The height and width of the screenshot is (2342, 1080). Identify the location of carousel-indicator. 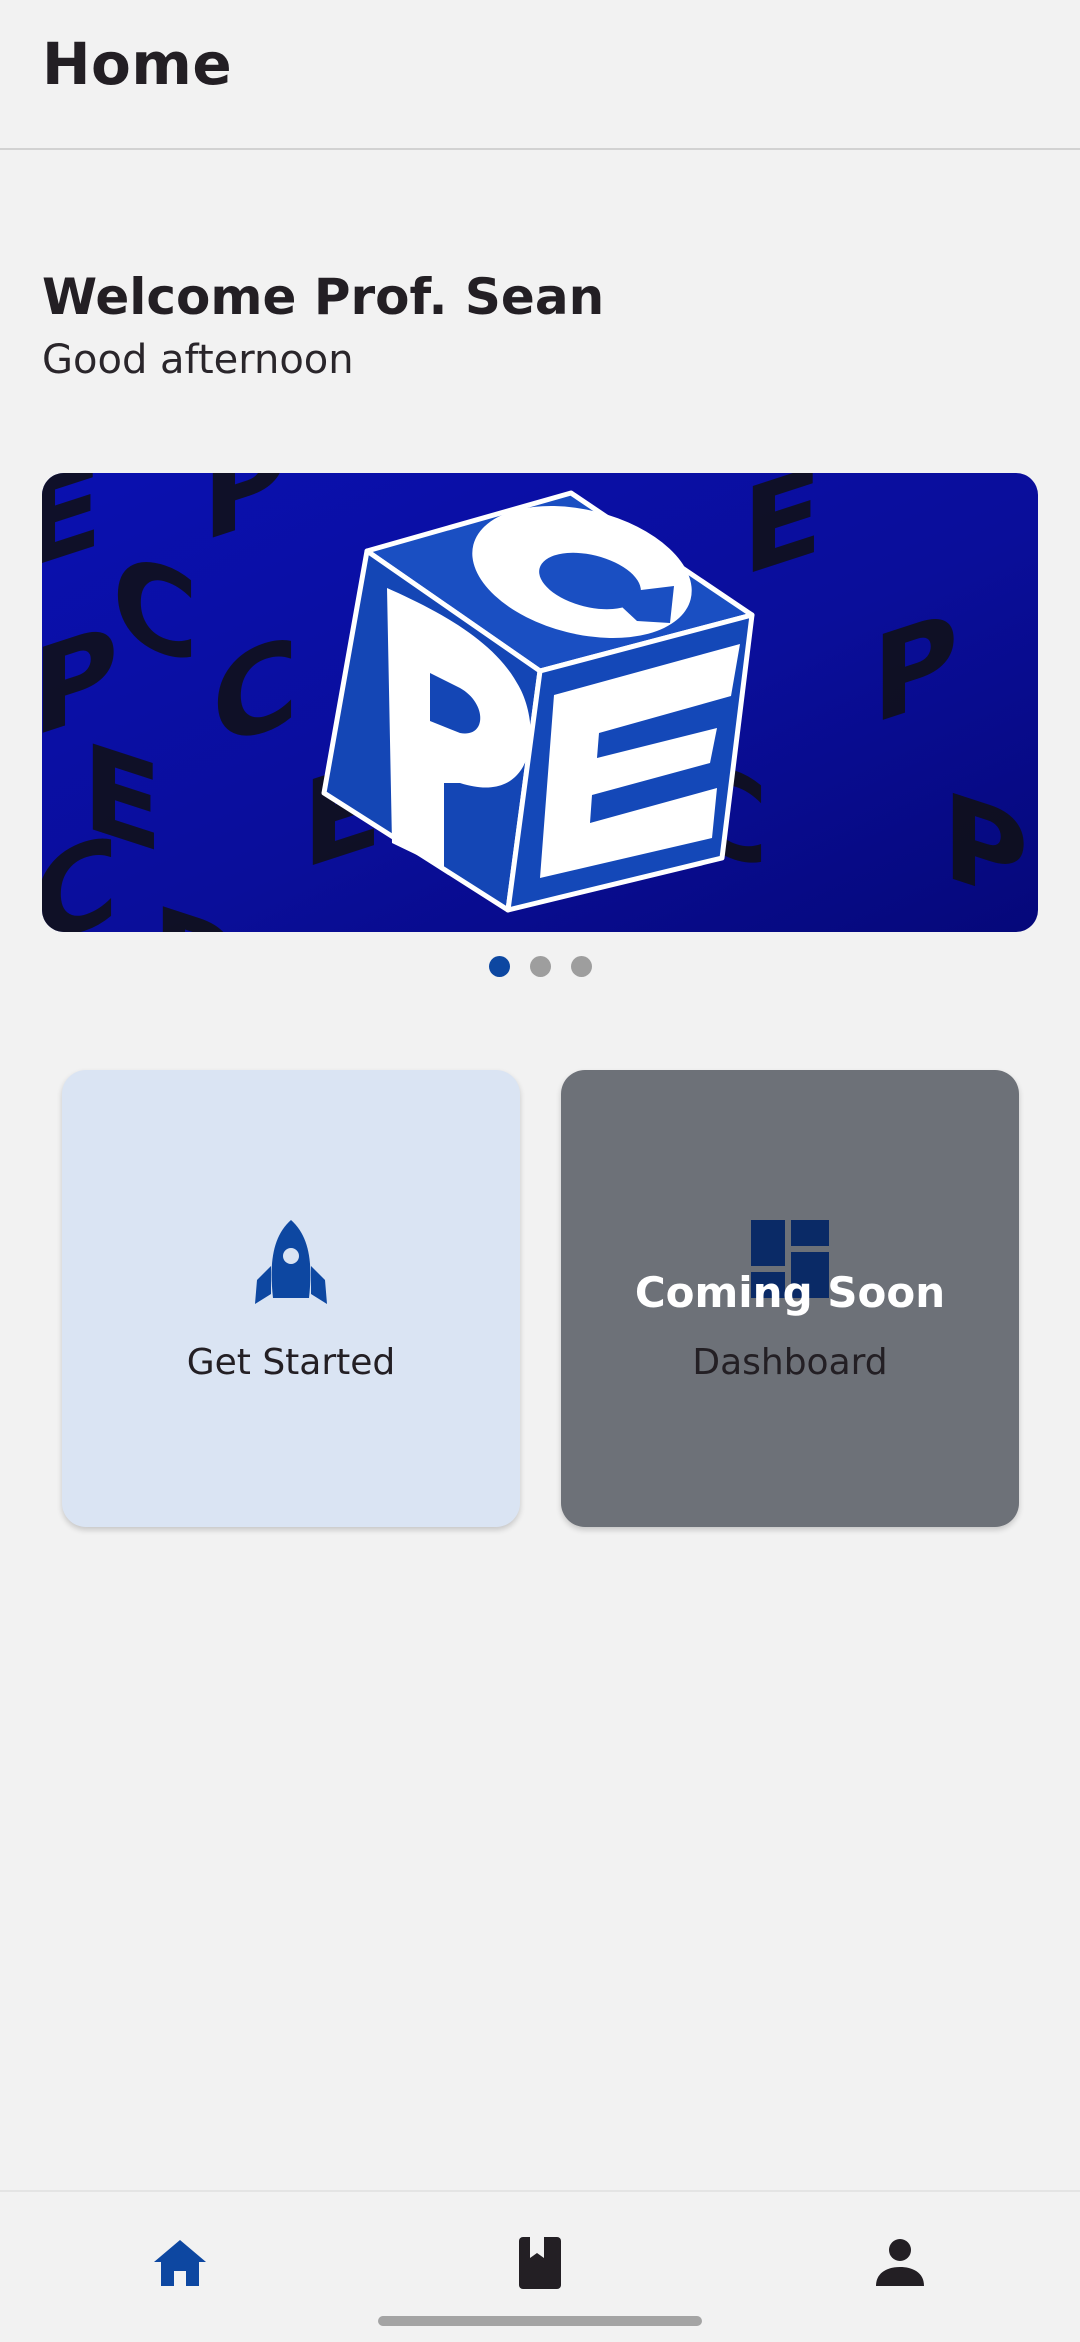
(540, 967).